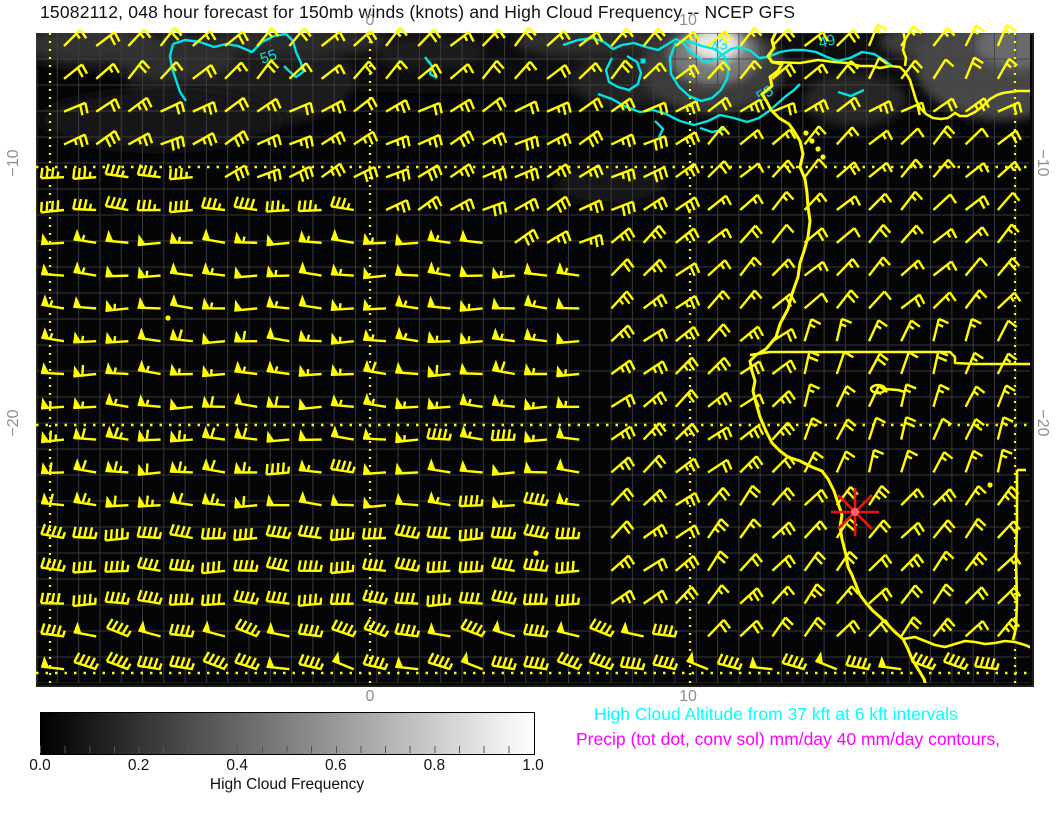 Image resolution: width=1056 pixels, height=816 pixels. What do you see at coordinates (336, 765) in the screenshot?
I see `colorbar-tick-label: 0.6` at bounding box center [336, 765].